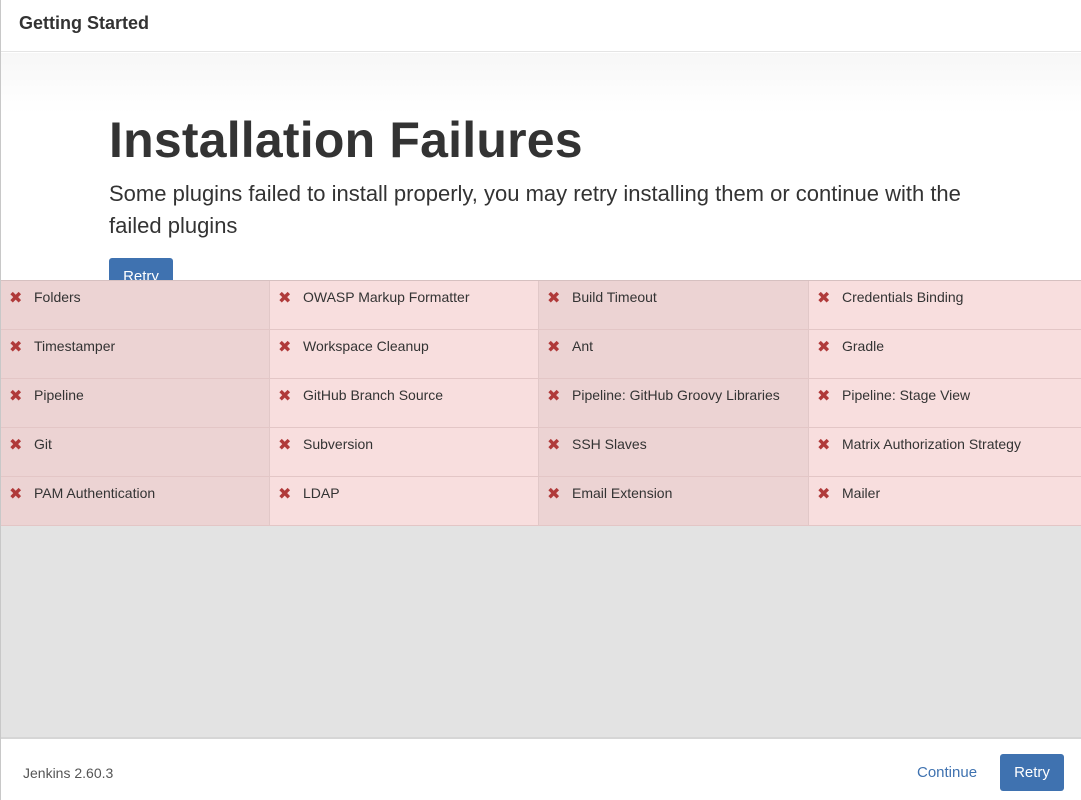  Describe the element at coordinates (59, 395) in the screenshot. I see `plugin-name: Pipeline` at that location.